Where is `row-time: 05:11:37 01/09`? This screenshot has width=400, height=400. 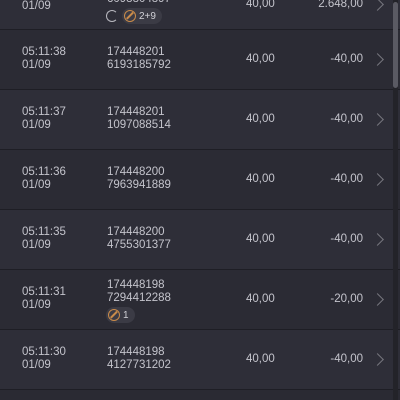
row-time: 05:11:37 01/09 is located at coordinates (44, 119).